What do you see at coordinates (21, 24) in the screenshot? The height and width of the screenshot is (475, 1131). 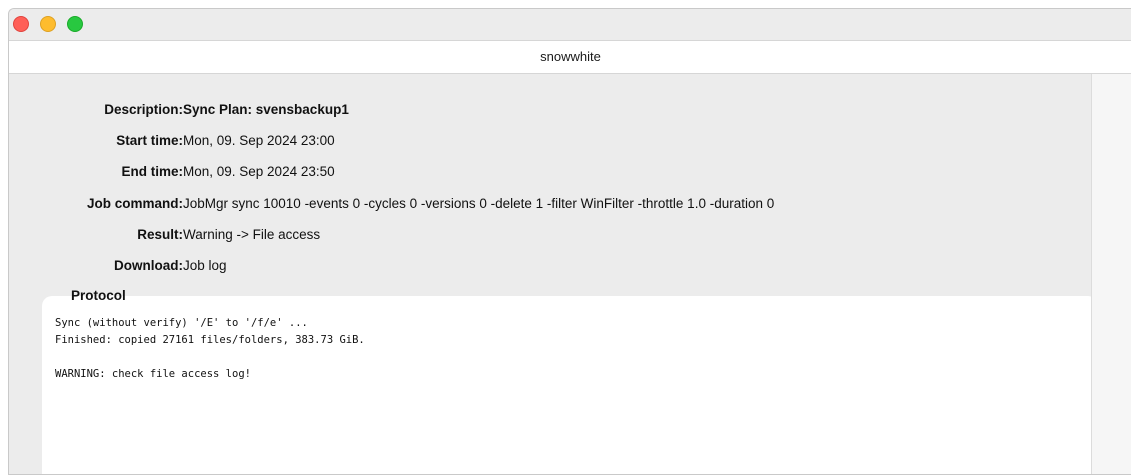 I see `close-window-button` at bounding box center [21, 24].